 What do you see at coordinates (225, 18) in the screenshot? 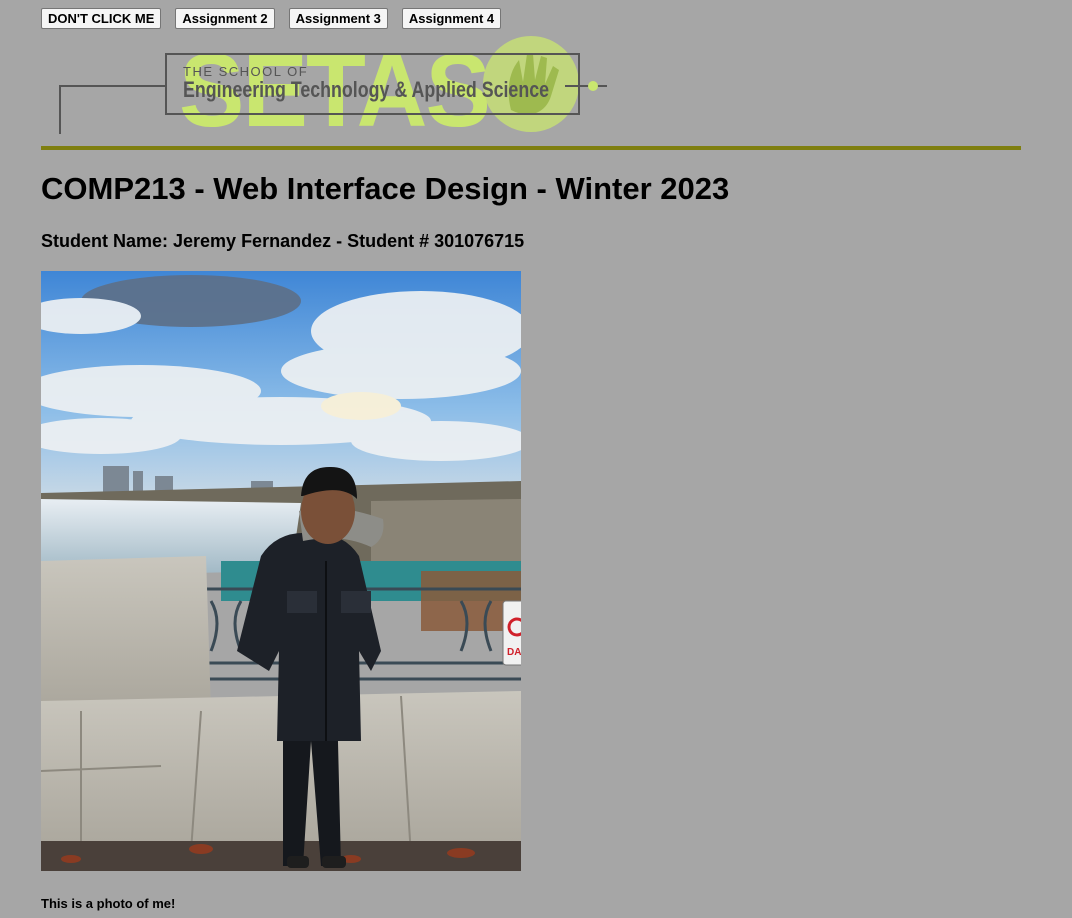
I see `assignment-2-button: Assignment 2` at bounding box center [225, 18].